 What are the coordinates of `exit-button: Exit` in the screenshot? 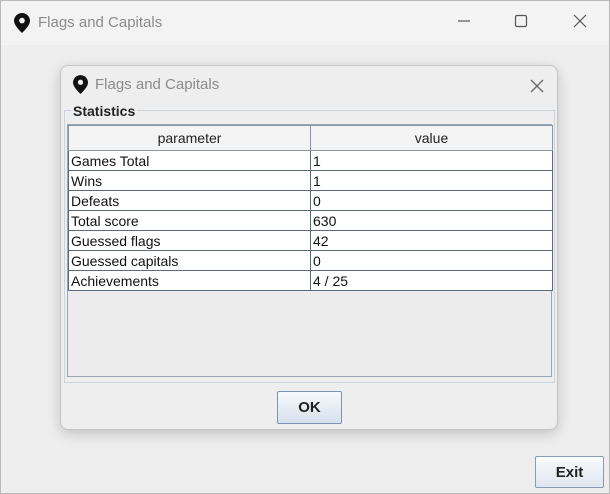 It's located at (569, 472).